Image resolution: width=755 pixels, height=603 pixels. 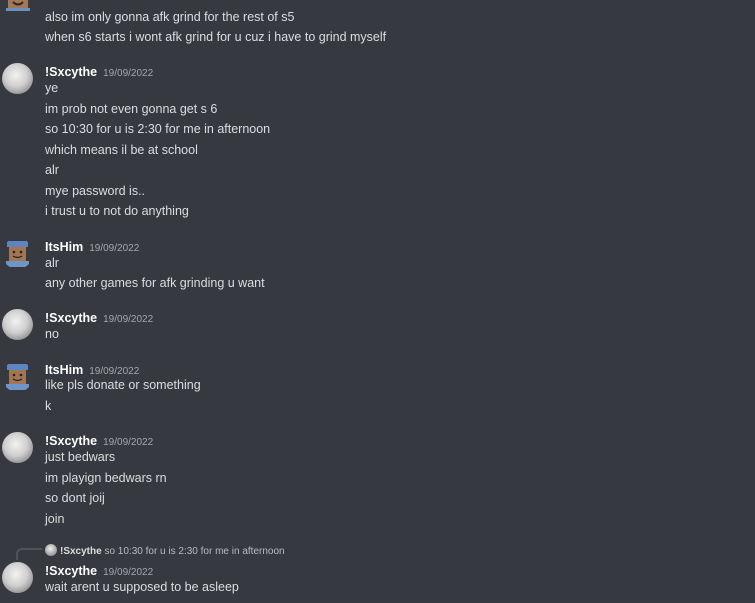 What do you see at coordinates (131, 109) in the screenshot?
I see `message-line: im prob not even gonna get s 6` at bounding box center [131, 109].